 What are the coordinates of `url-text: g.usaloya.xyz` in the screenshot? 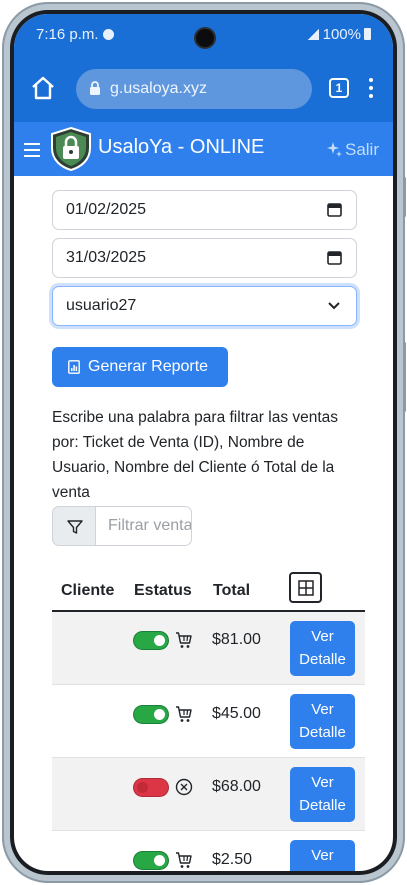 It's located at (158, 88).